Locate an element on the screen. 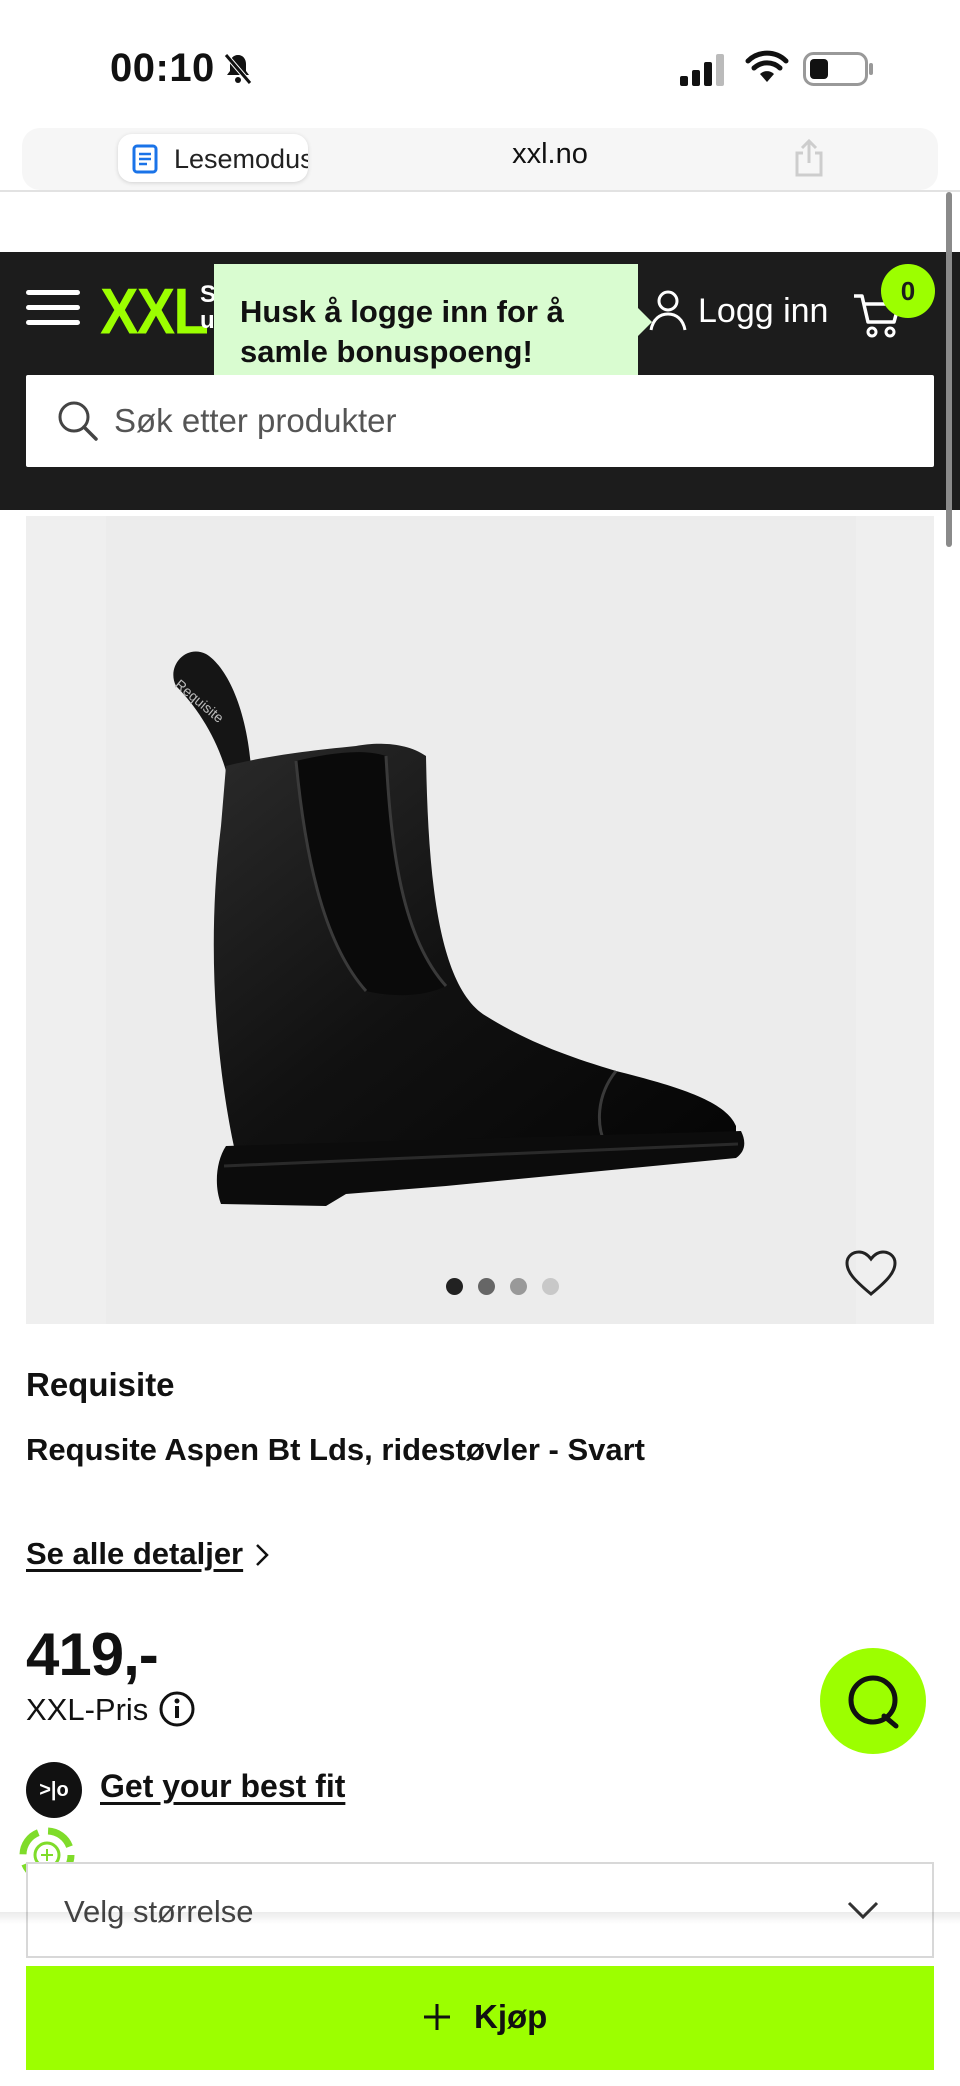 The height and width of the screenshot is (2086, 960). menu-icon is located at coordinates (53, 309).